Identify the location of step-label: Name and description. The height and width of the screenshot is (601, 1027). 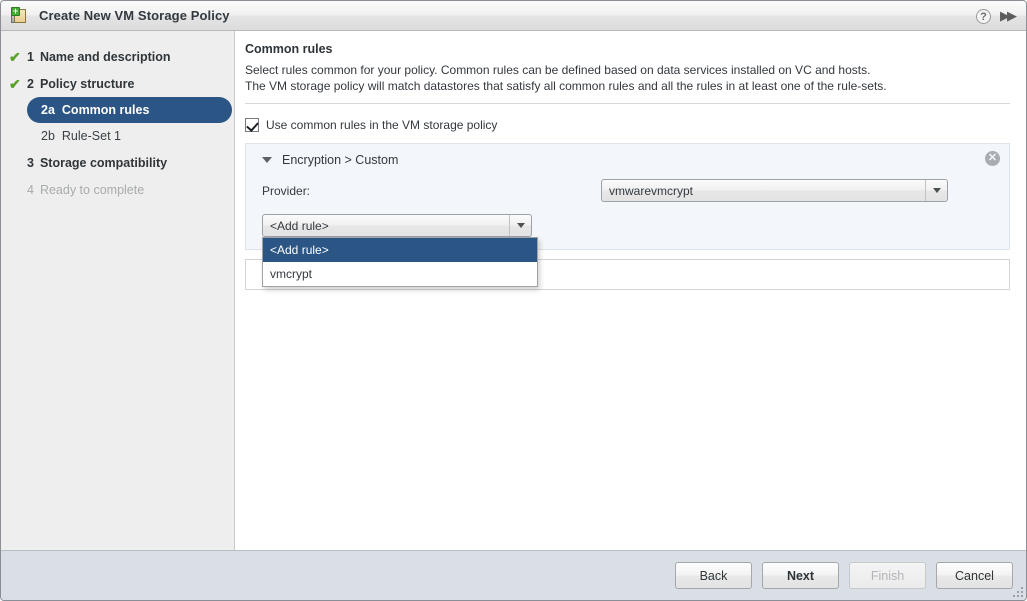
(105, 56).